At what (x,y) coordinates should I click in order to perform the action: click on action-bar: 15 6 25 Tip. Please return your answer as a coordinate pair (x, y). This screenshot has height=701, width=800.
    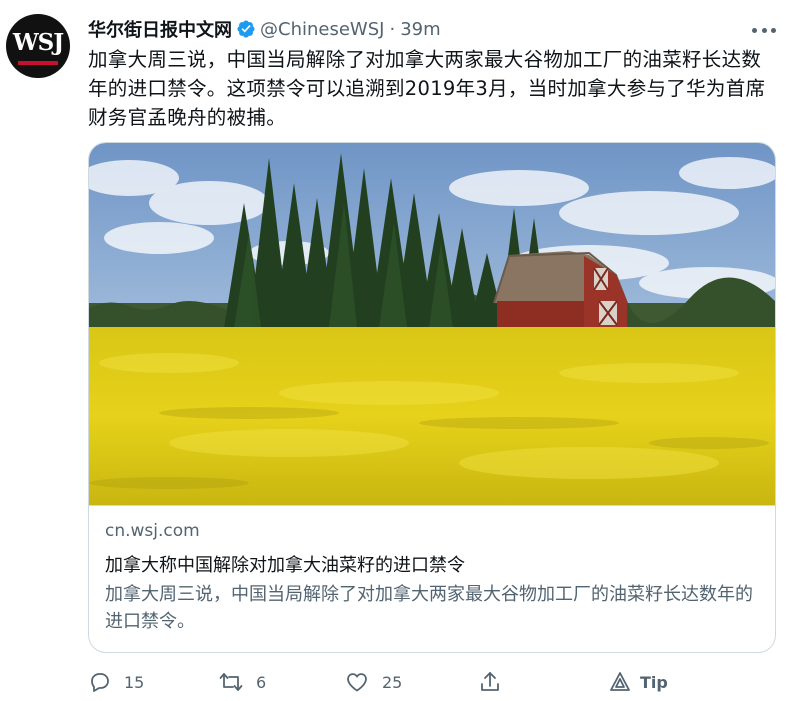
    Looking at the image, I should click on (388, 685).